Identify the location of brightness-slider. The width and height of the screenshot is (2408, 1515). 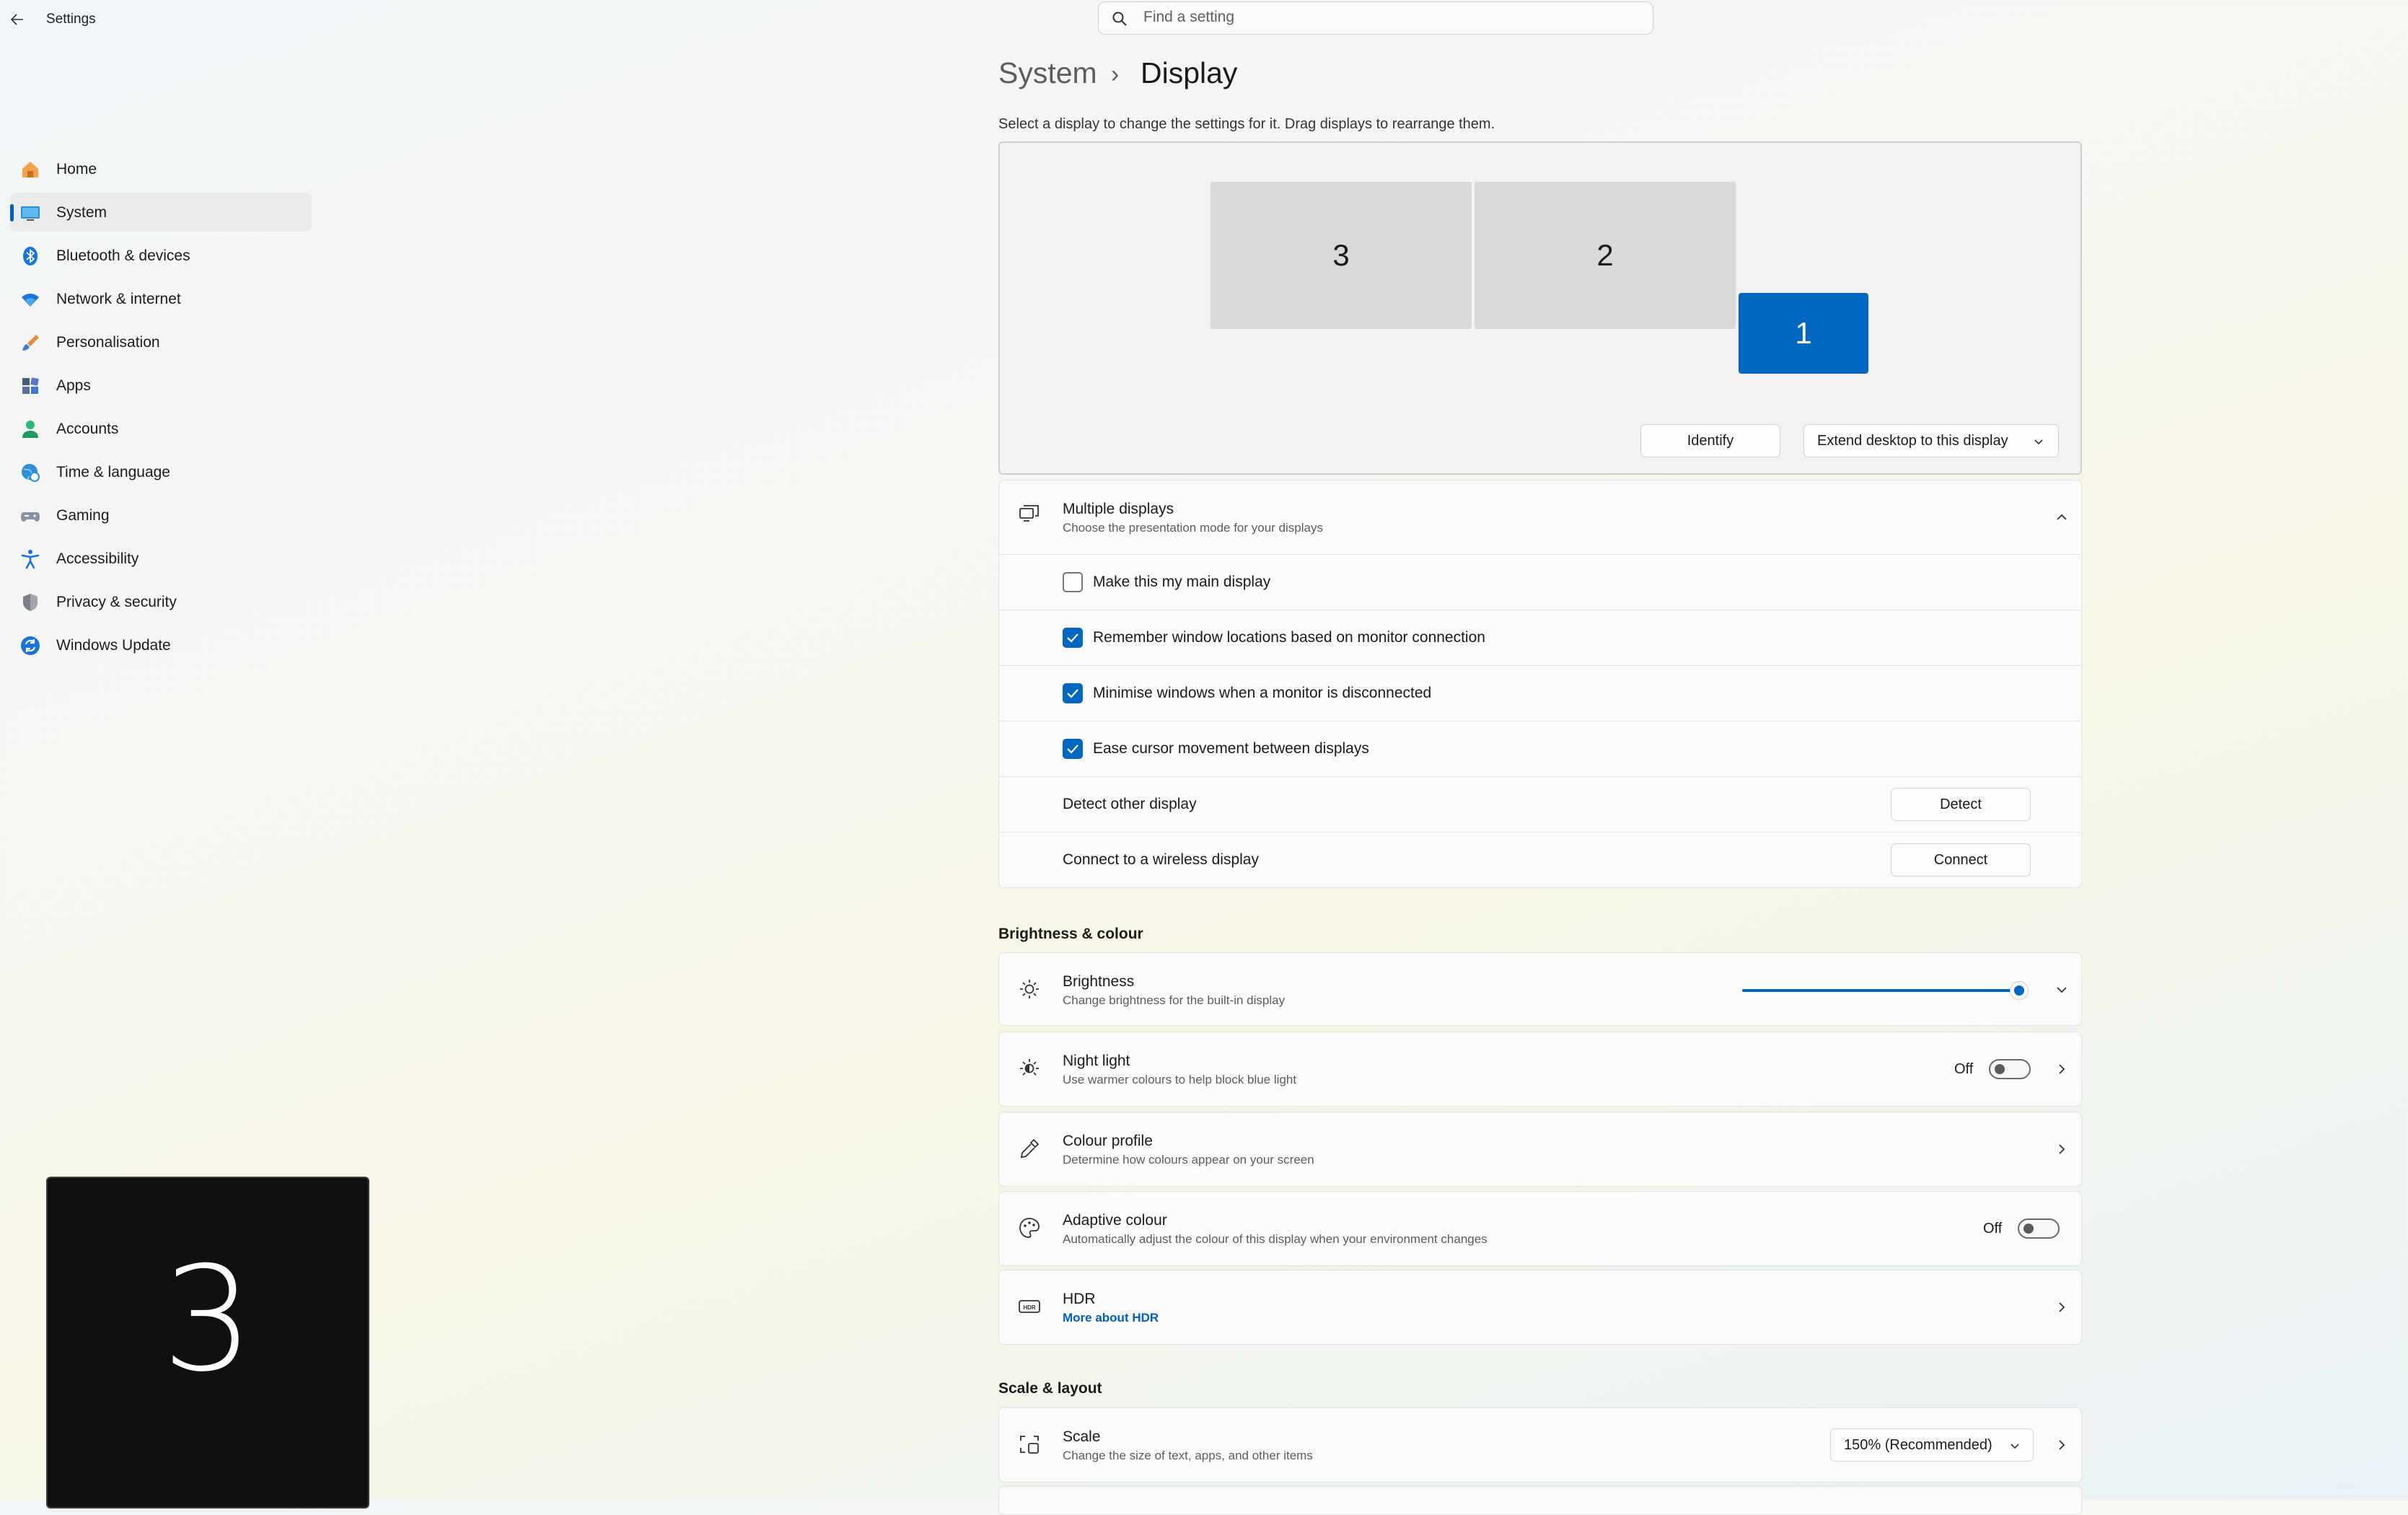
(1886, 990).